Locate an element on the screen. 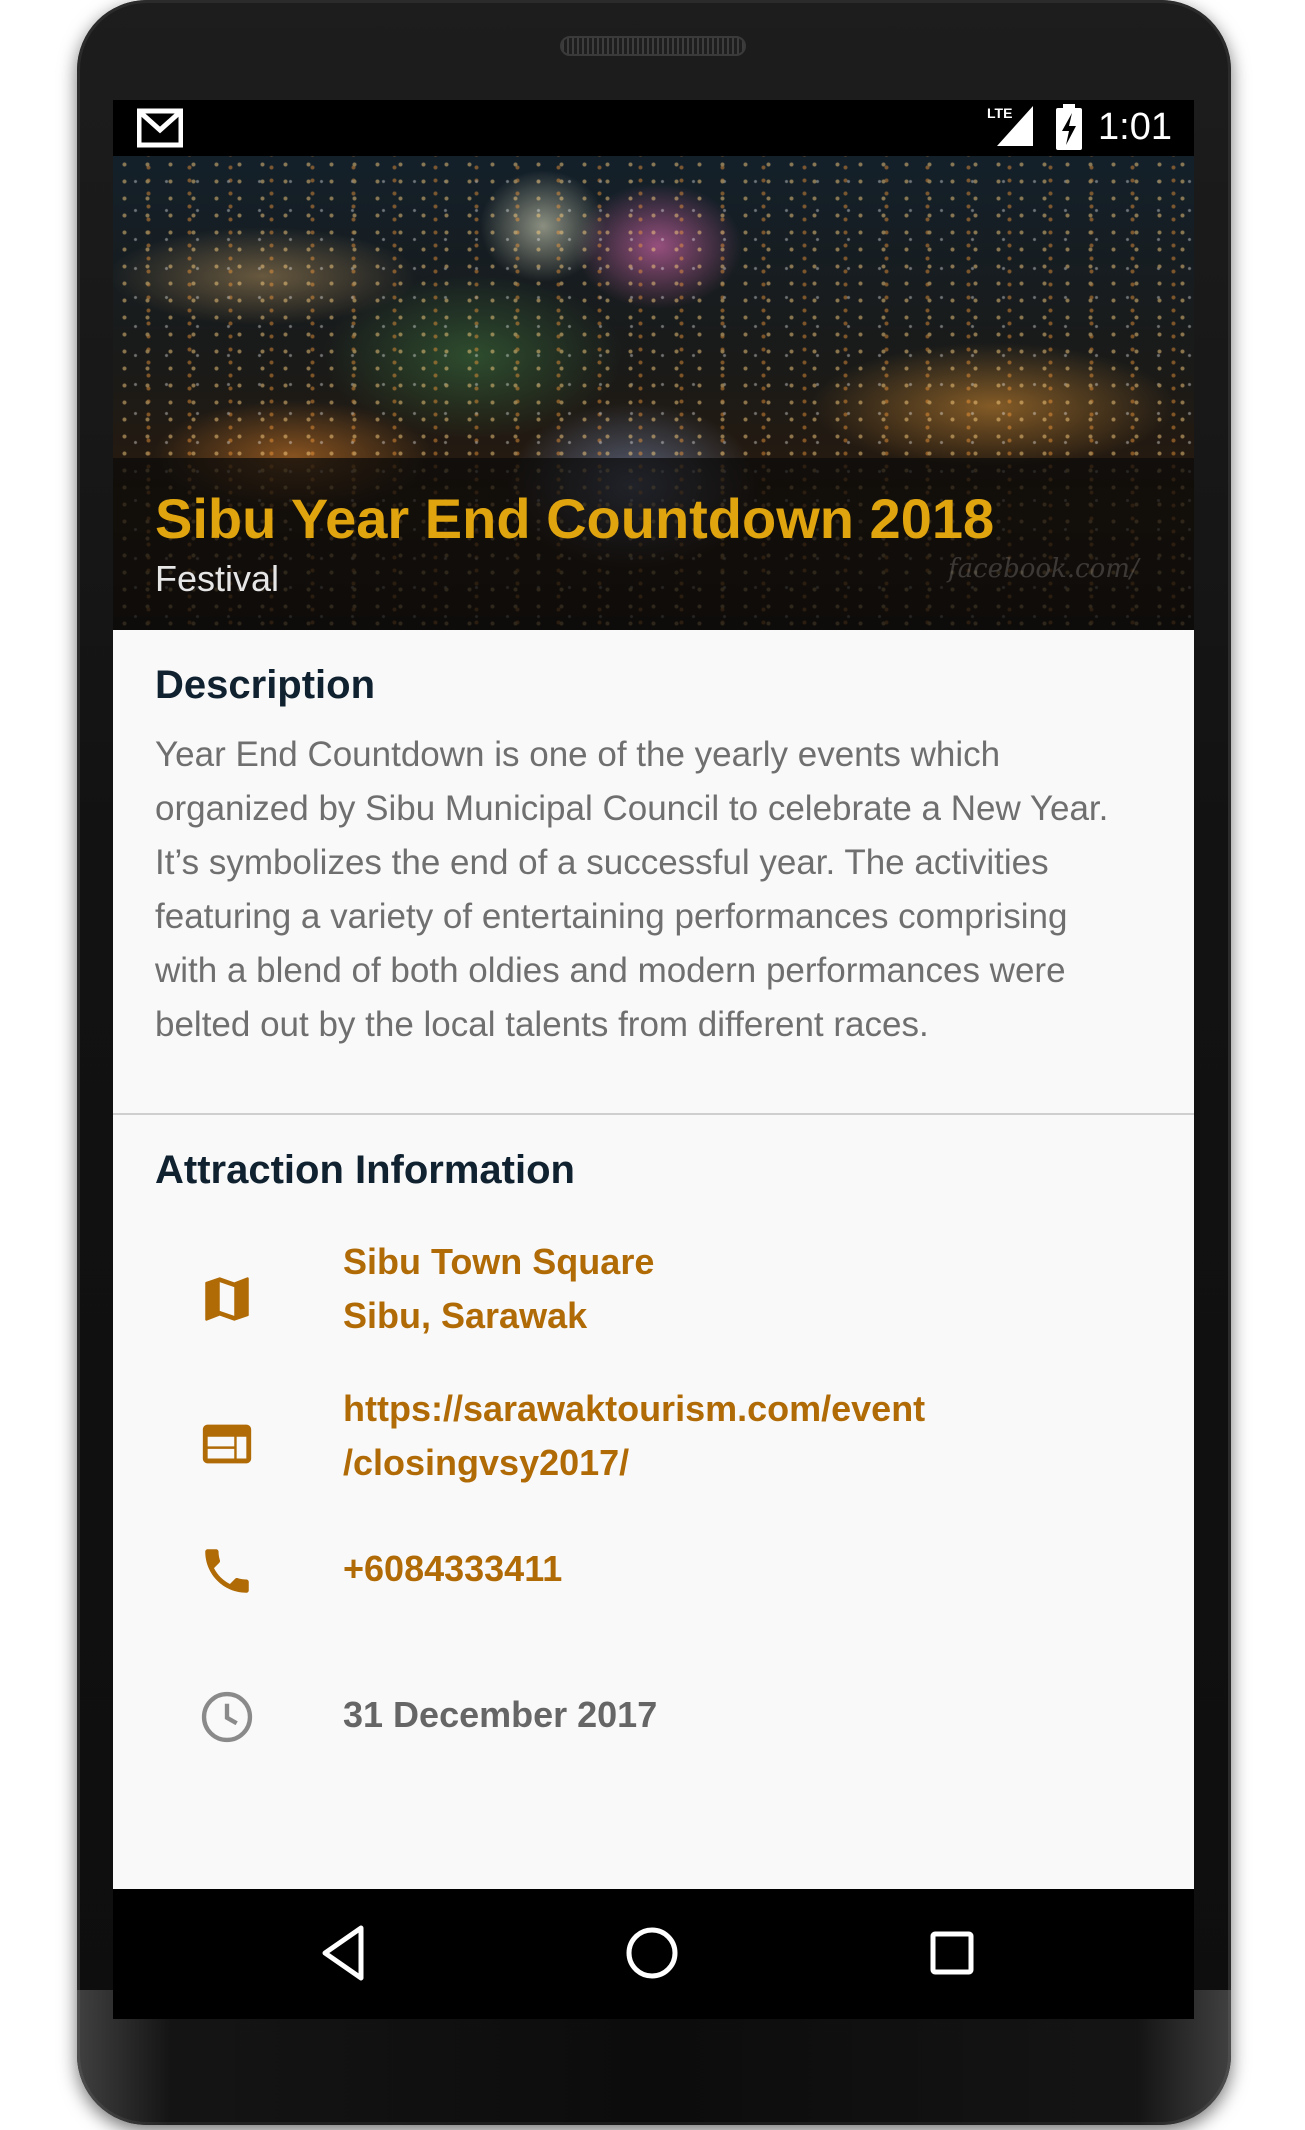  battery-charging-icon is located at coordinates (1069, 127).